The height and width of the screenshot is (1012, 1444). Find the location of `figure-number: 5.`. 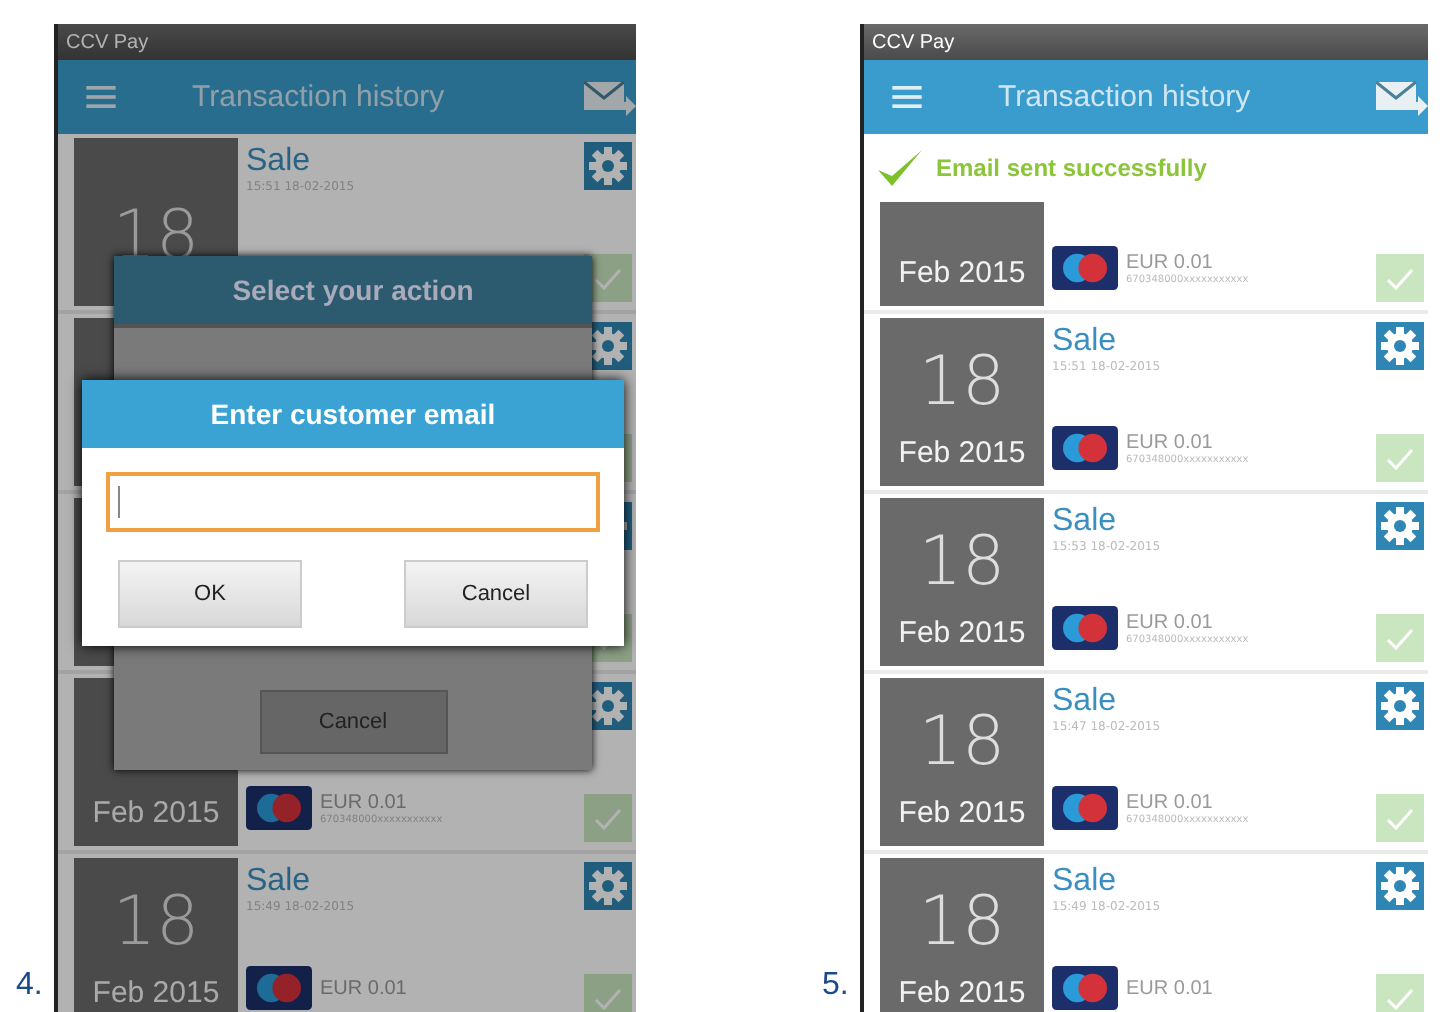

figure-number: 5. is located at coordinates (835, 987).